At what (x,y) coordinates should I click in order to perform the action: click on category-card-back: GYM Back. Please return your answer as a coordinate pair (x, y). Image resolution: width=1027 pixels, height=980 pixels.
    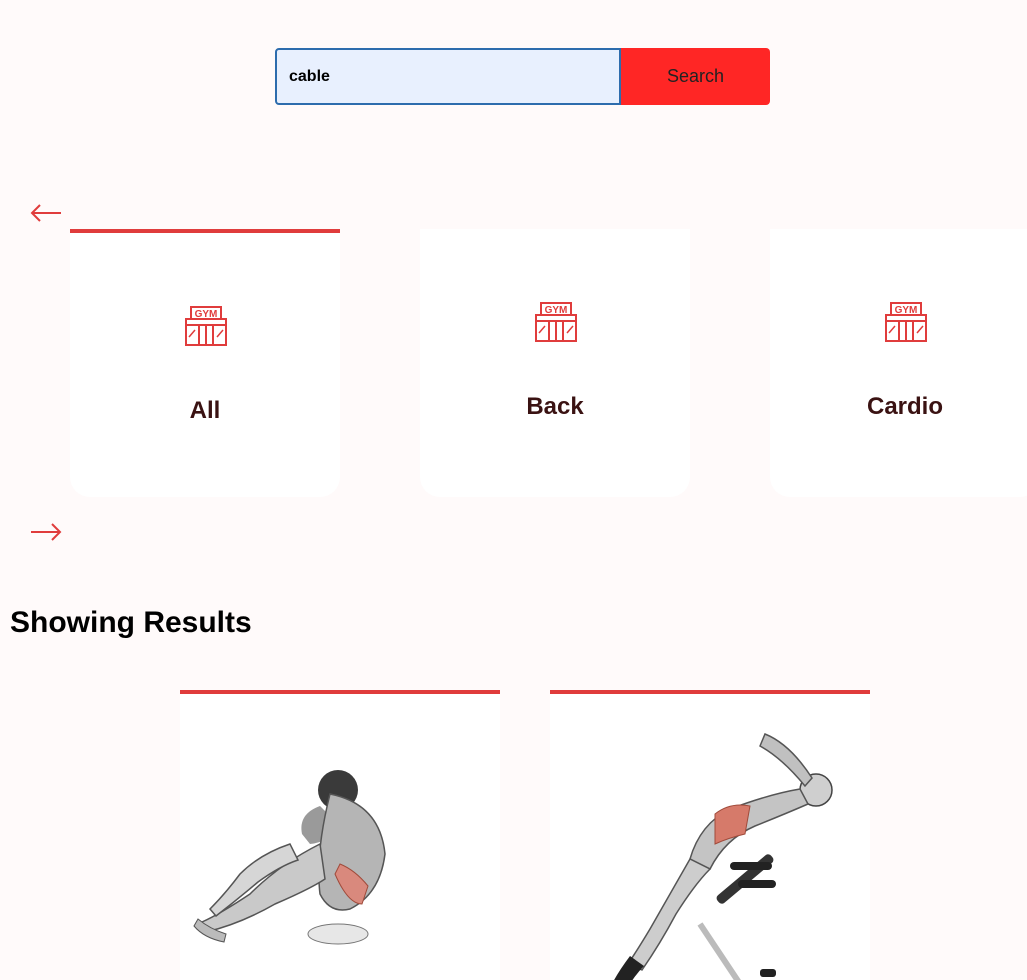
    Looking at the image, I should click on (555, 363).